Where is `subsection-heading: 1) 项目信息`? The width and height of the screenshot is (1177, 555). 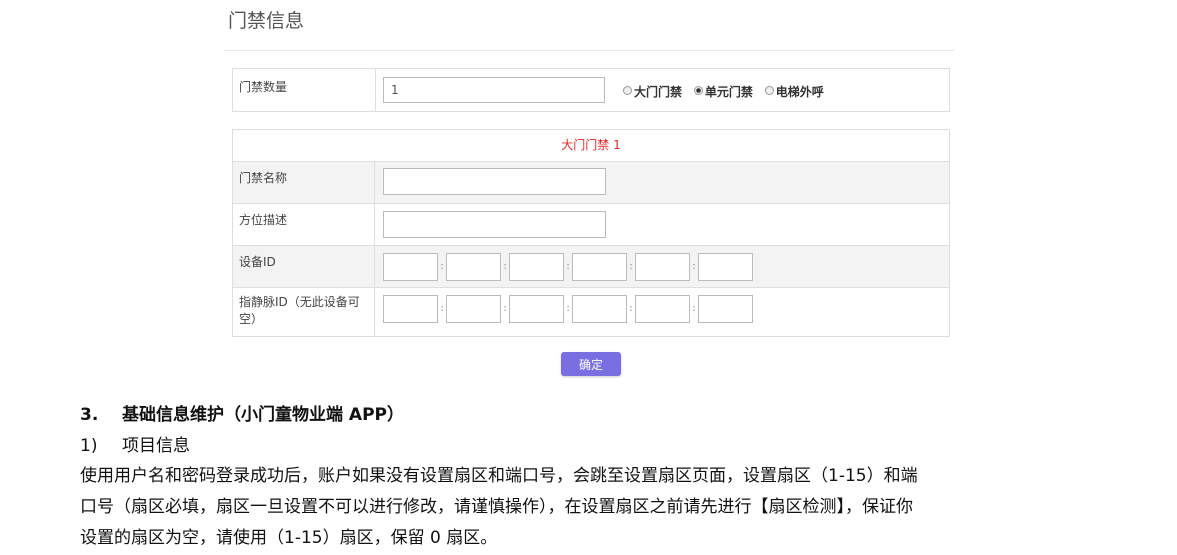
subsection-heading: 1) 项目信息 is located at coordinates (135, 443).